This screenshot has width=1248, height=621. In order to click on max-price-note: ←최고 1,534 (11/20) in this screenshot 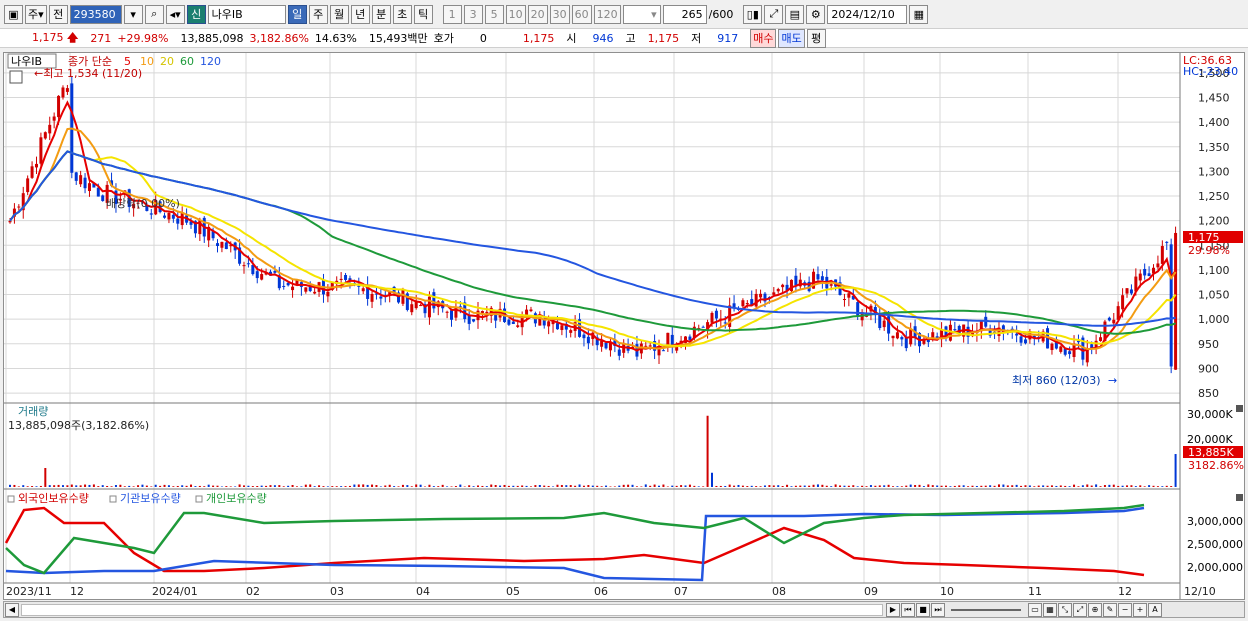, I will do `click(88, 73)`.